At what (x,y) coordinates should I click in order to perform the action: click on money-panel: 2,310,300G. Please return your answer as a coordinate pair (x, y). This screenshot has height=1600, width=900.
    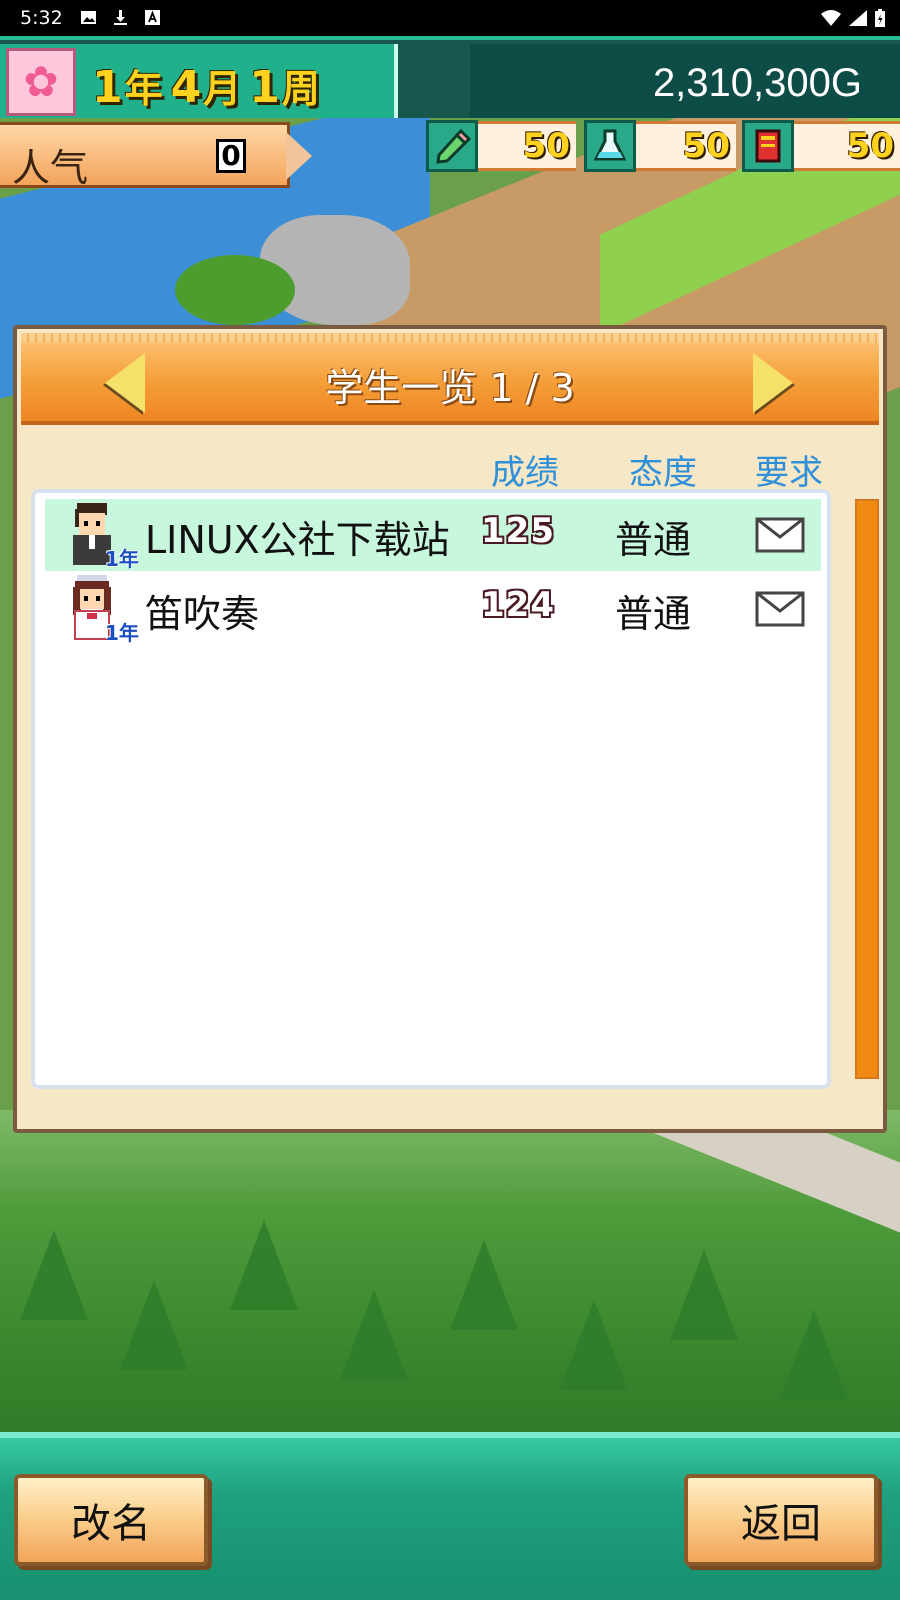
    Looking at the image, I should click on (685, 81).